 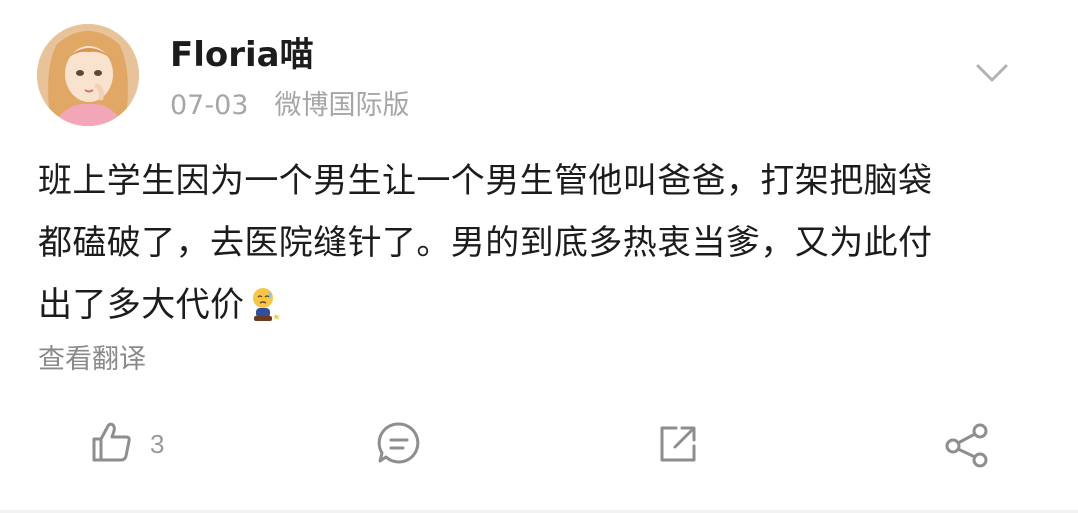 I want to click on sweat-sad-emoji-icon, so click(x=265, y=300).